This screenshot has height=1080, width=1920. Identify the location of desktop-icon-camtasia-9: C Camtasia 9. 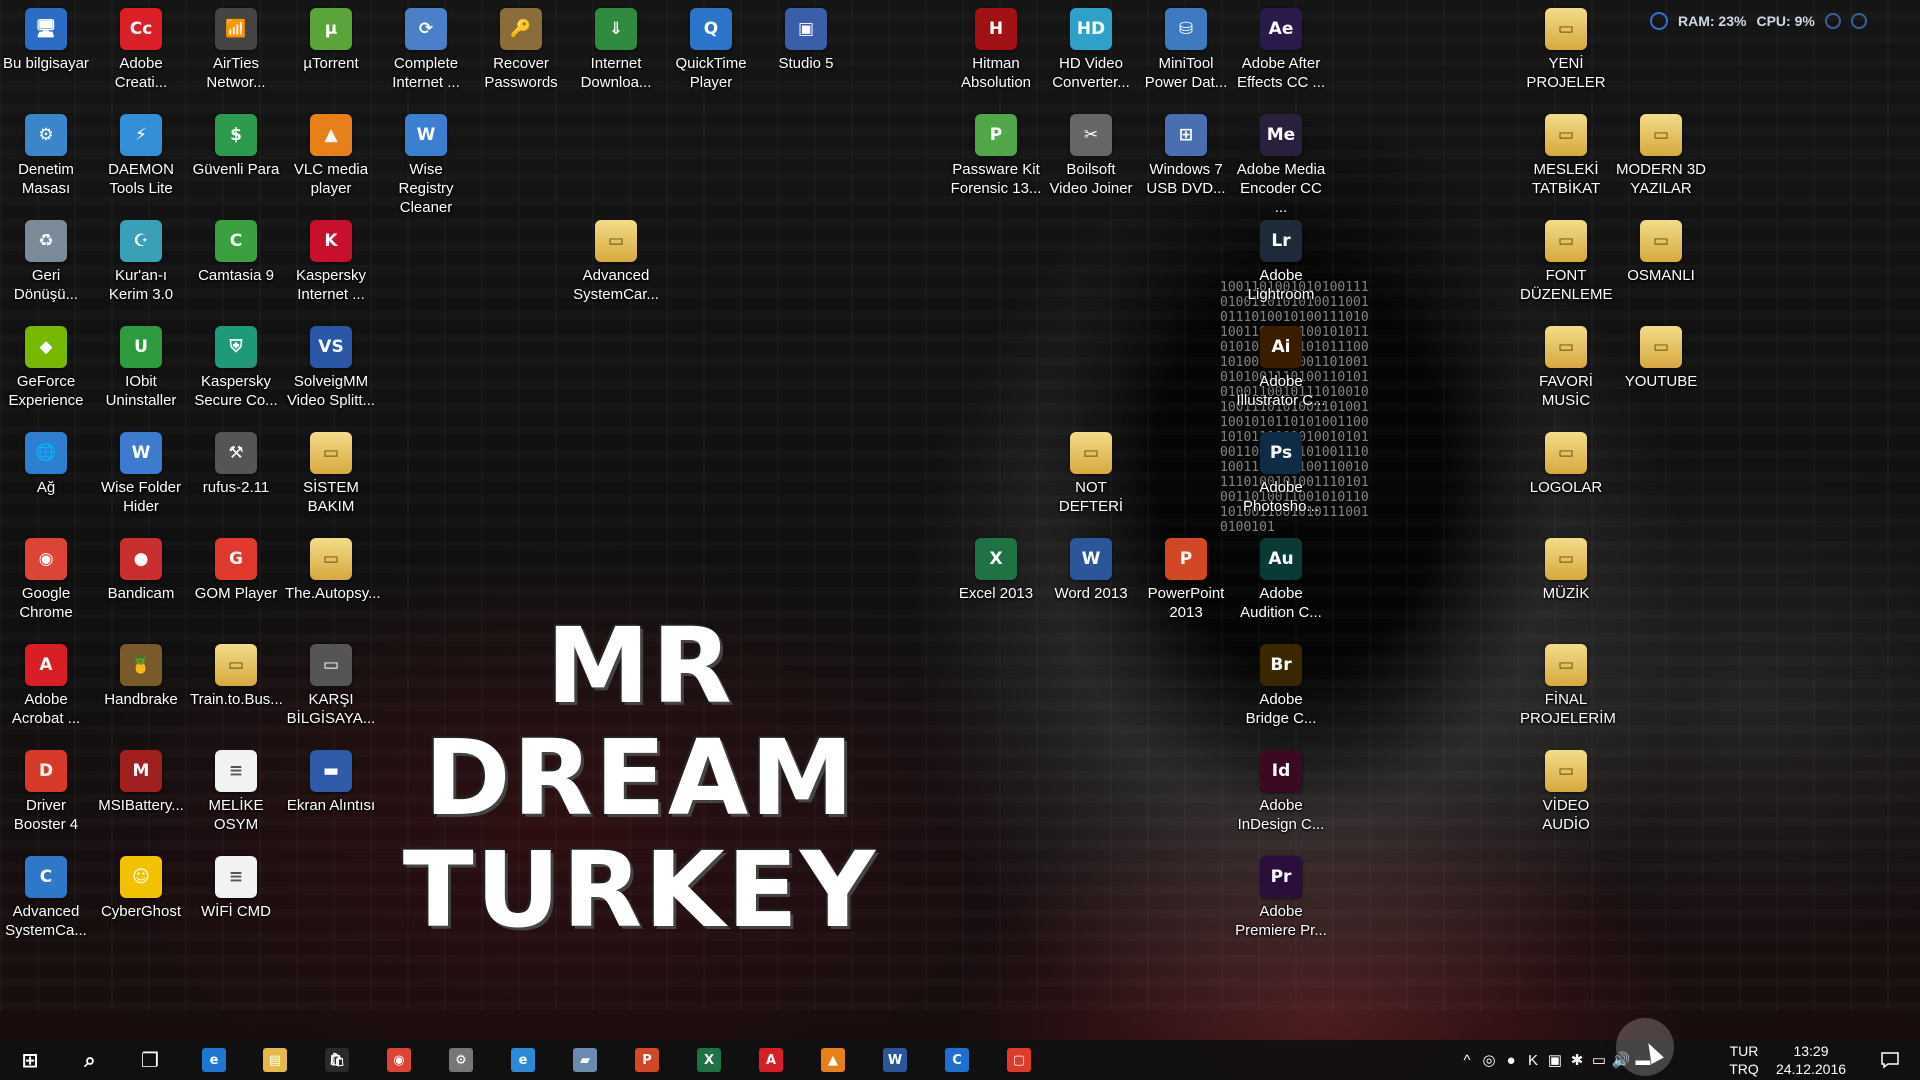
(236, 250).